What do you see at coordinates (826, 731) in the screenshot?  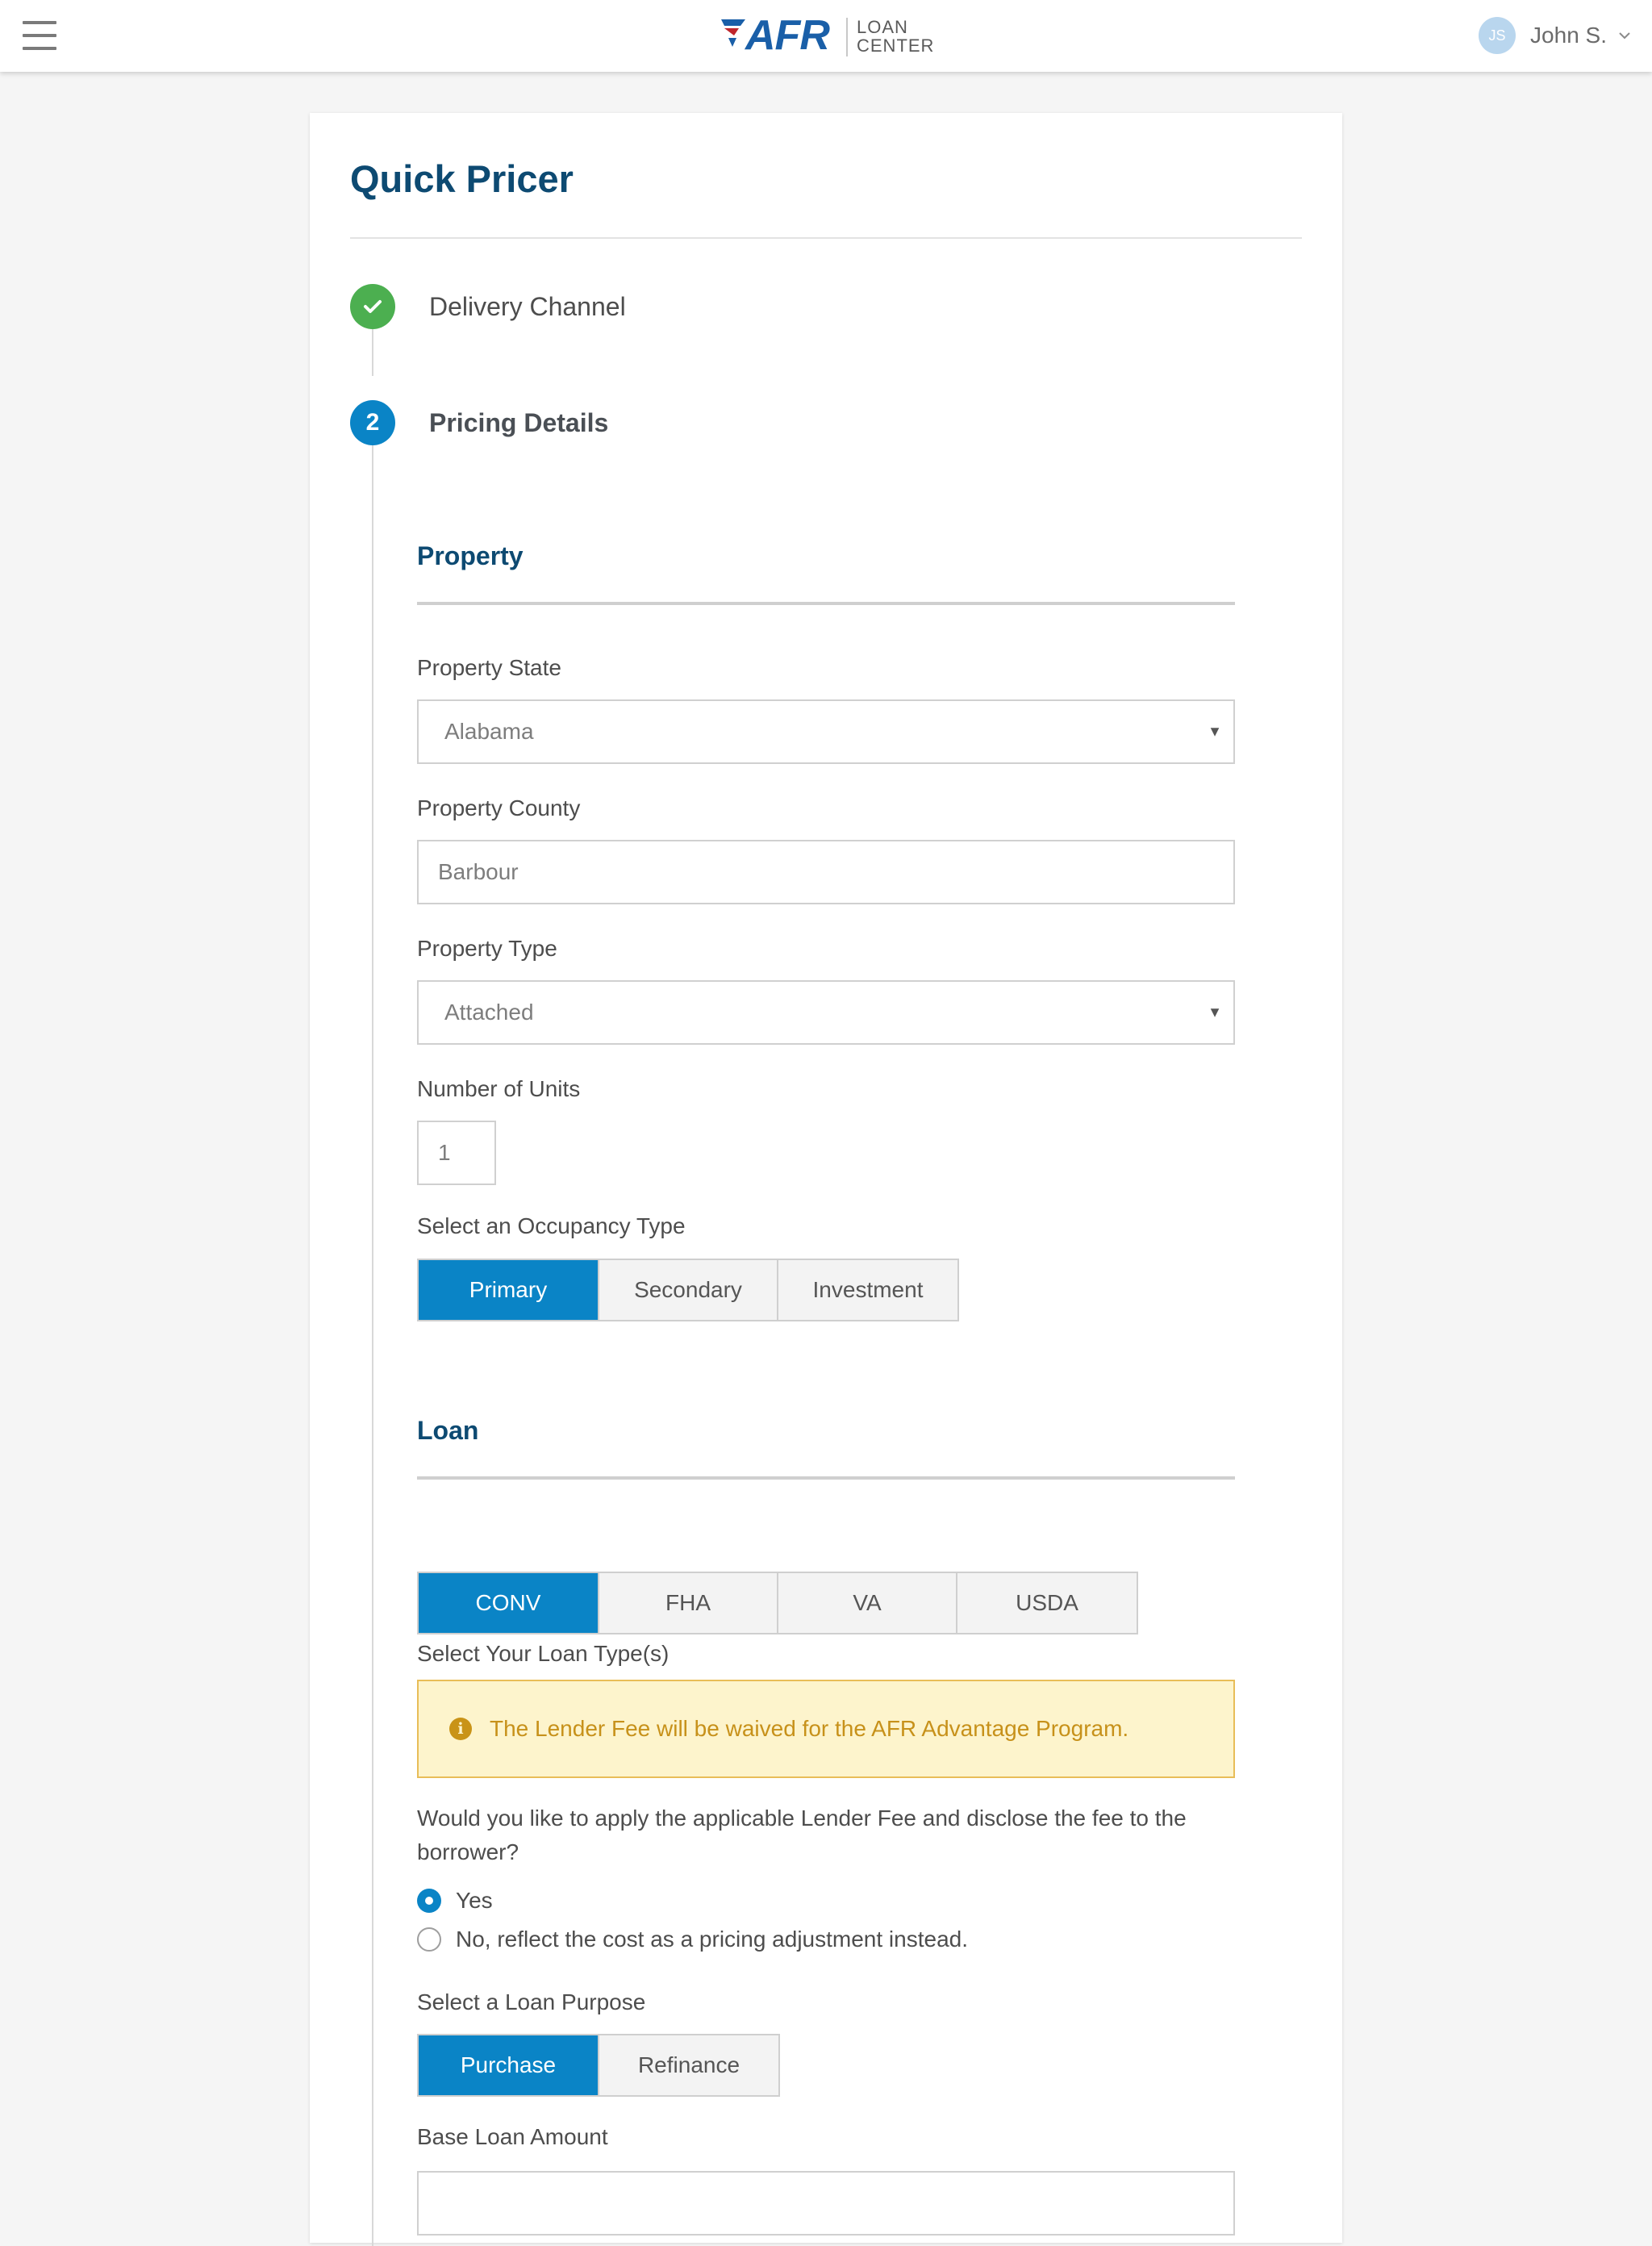 I see `property-state-select: Alabama ▼` at bounding box center [826, 731].